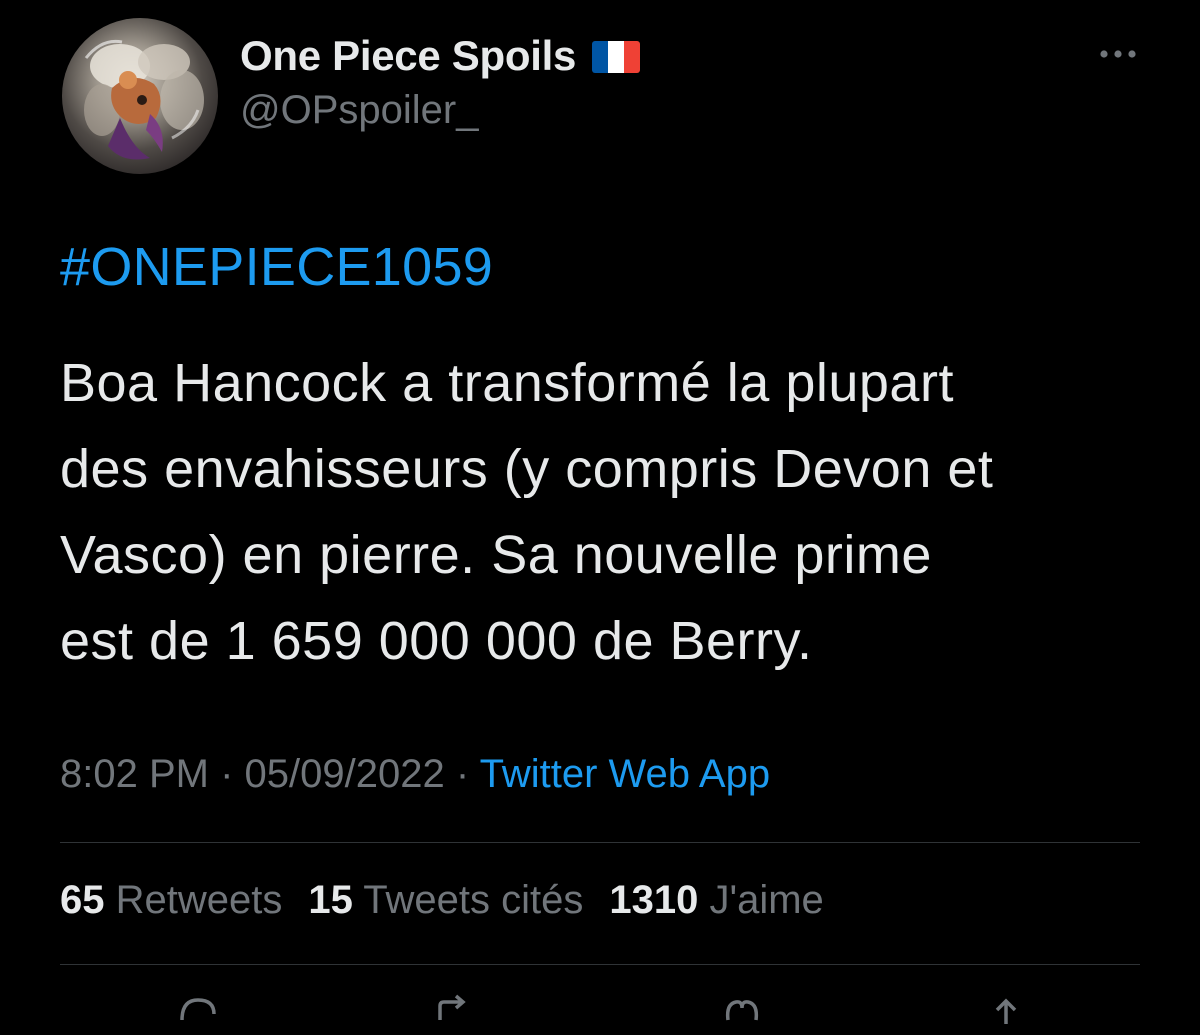 The height and width of the screenshot is (1035, 1200). I want to click on tweet-metadata: 8:02 PM · 05/09/2022 · Twitter Web App, so click(415, 774).